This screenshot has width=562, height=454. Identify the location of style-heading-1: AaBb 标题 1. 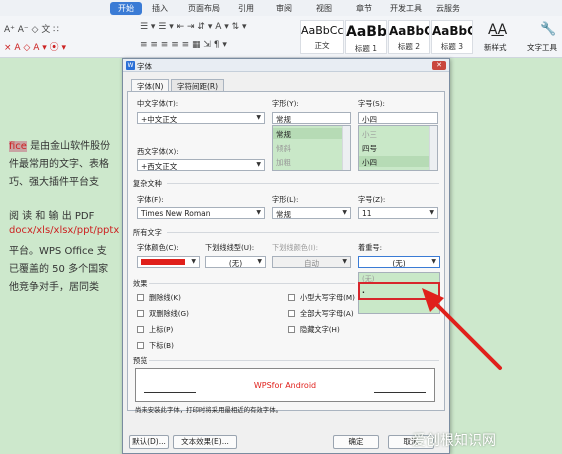
(366, 37).